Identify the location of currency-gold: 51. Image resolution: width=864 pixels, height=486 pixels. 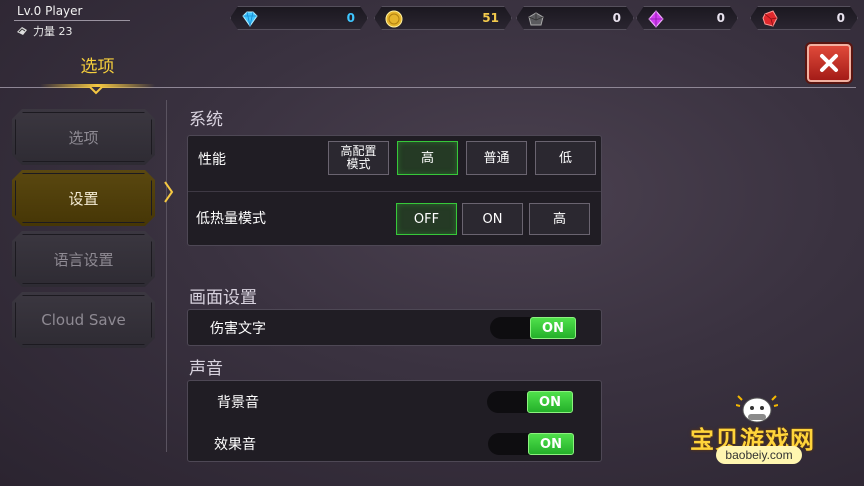
(443, 18).